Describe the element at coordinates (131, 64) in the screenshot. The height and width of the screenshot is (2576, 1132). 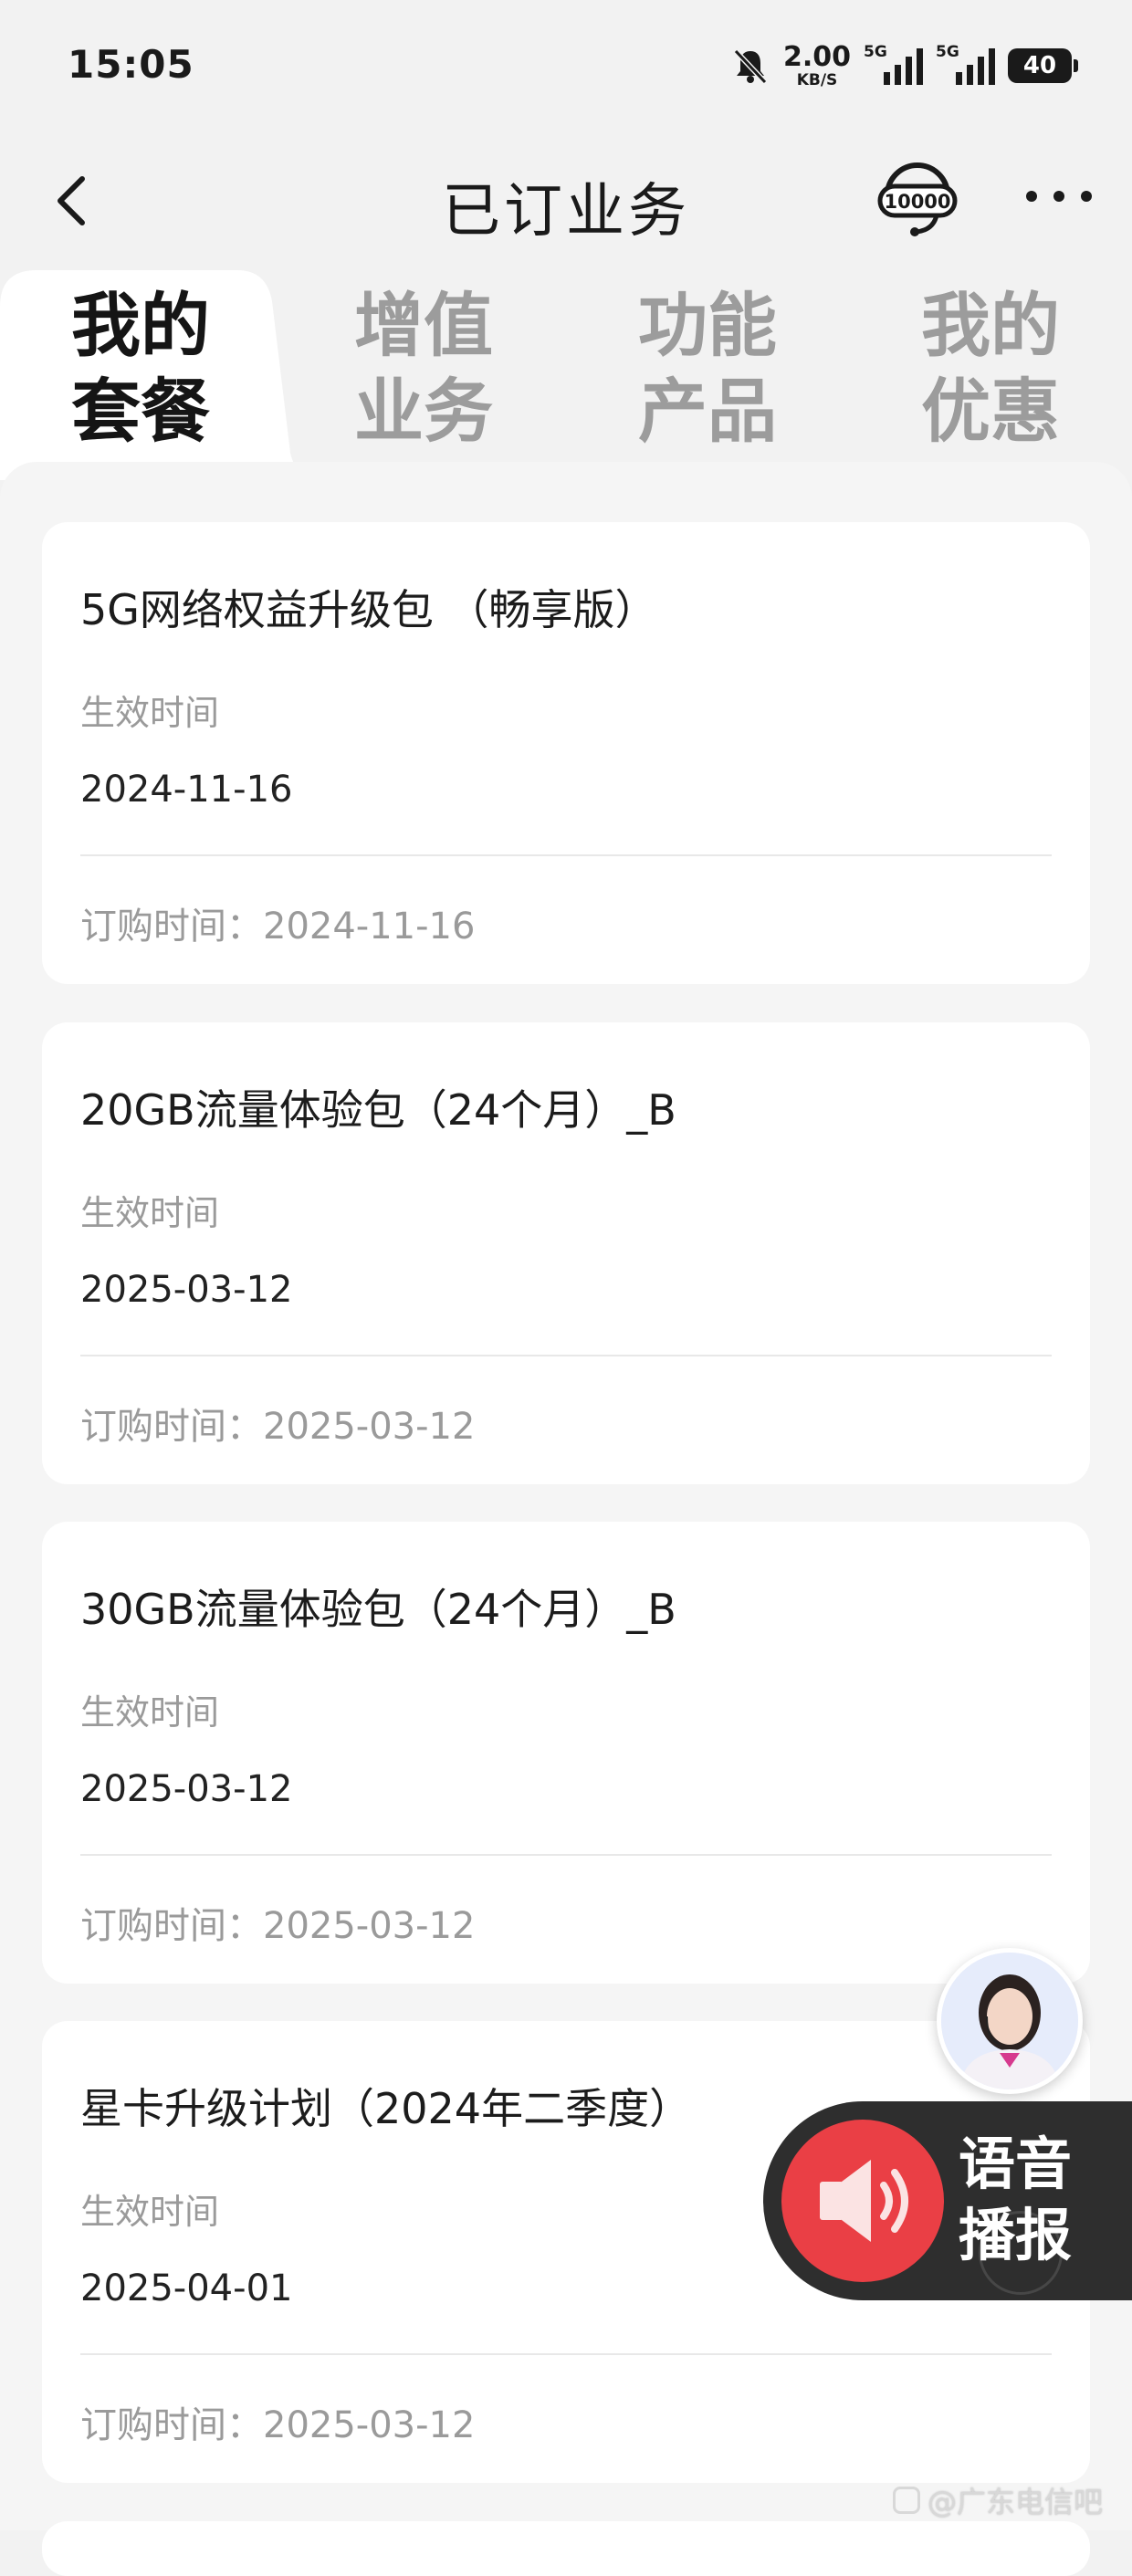
I see `status-time: 15:05` at that location.